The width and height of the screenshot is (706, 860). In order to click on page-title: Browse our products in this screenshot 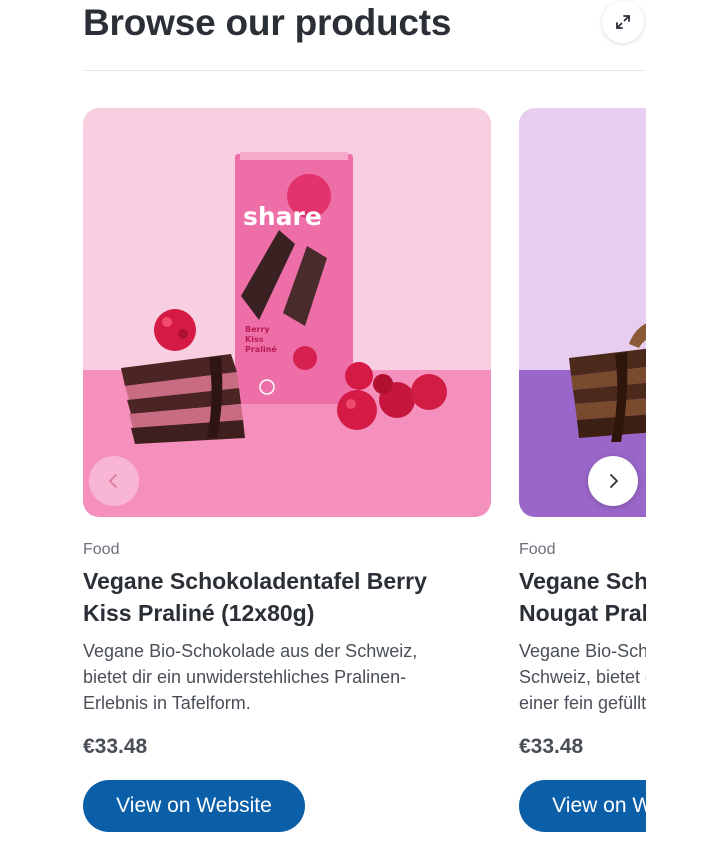, I will do `click(267, 22)`.